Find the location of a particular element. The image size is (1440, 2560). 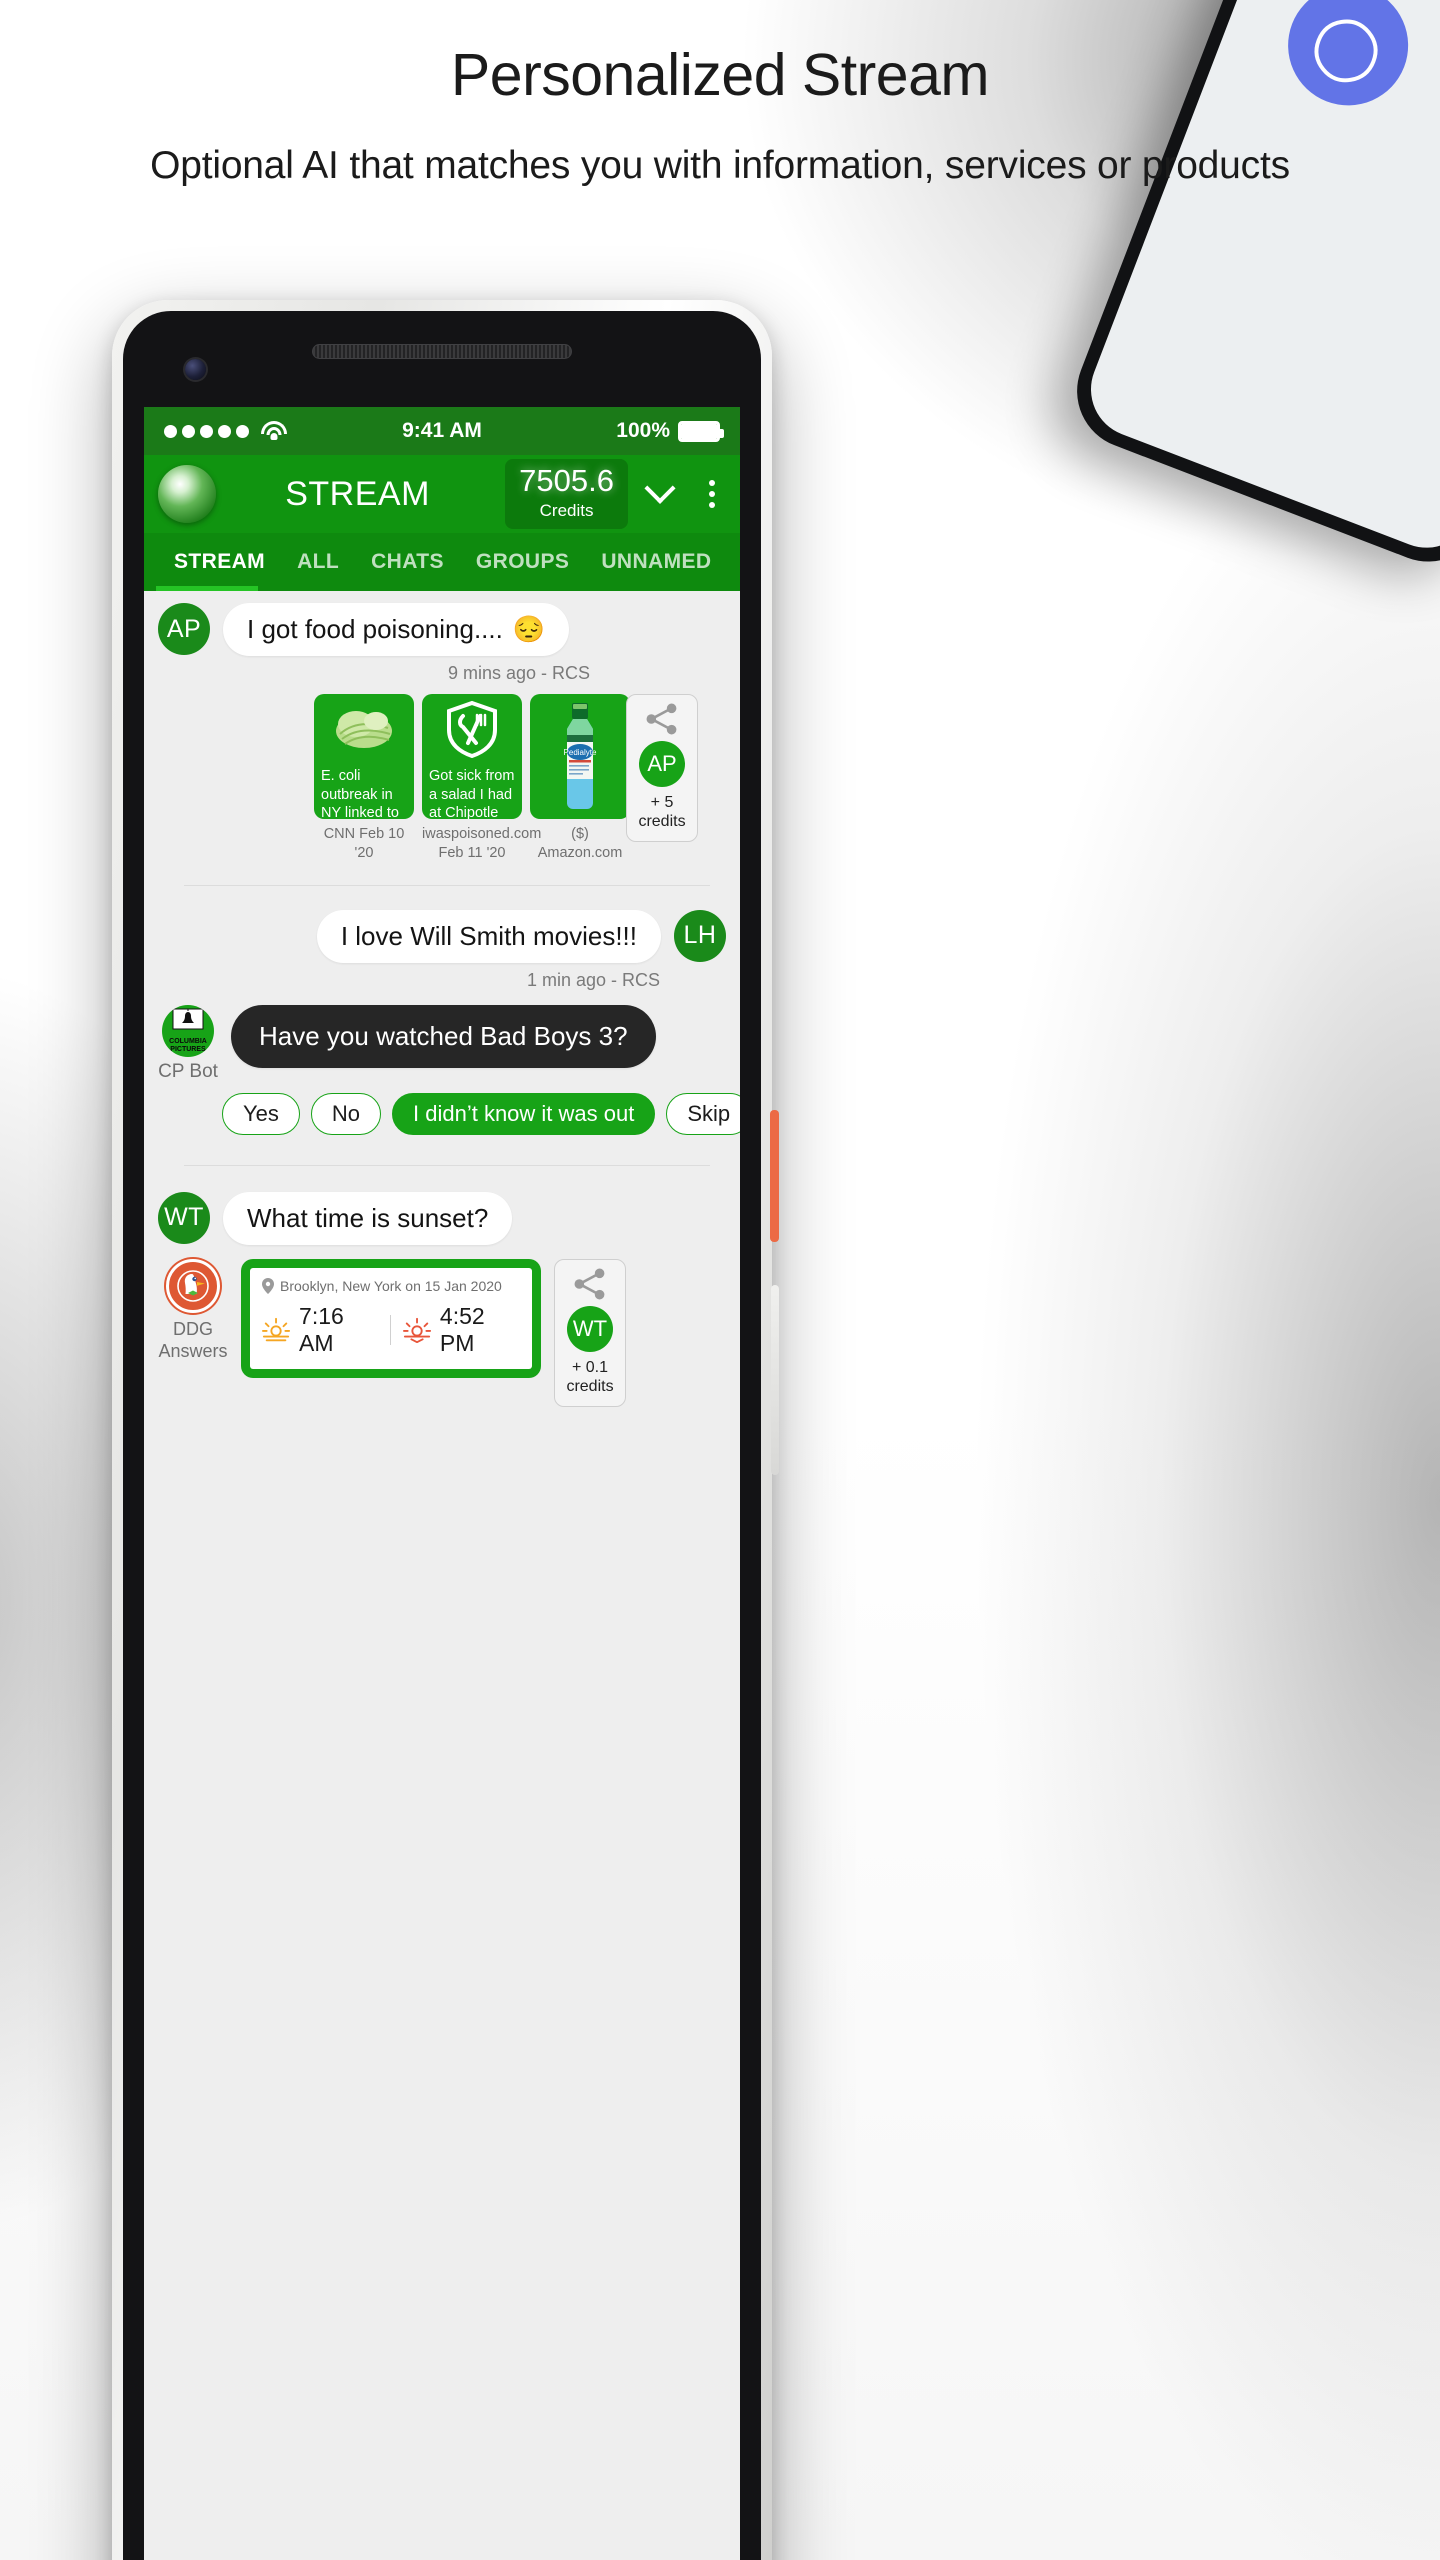

message-bubble: What time is sunset? is located at coordinates (368, 1218).